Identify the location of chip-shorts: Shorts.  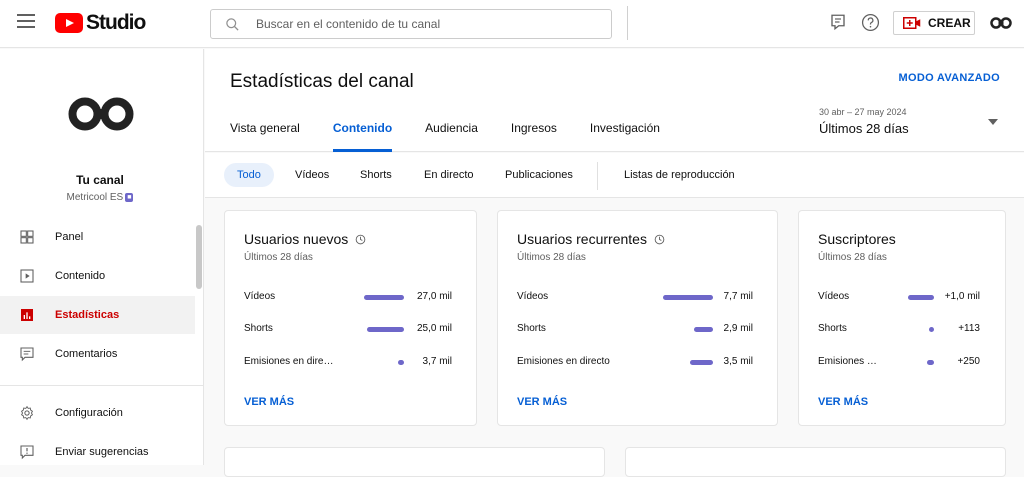
(376, 175).